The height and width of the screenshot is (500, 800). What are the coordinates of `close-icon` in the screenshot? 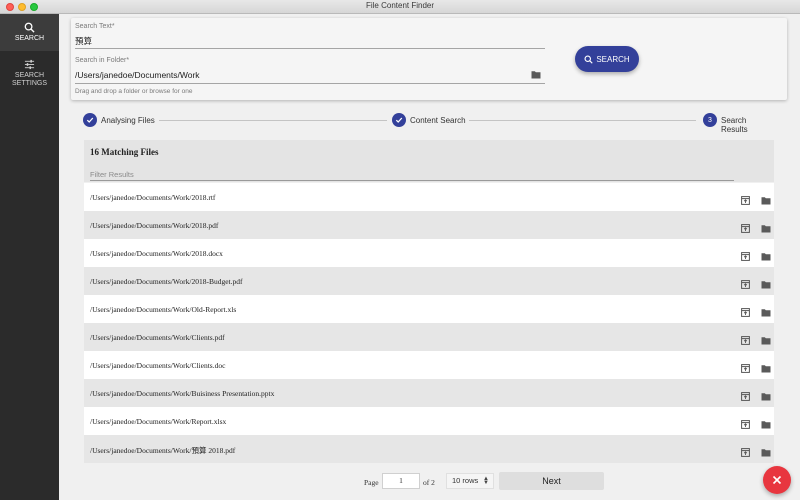 It's located at (777, 480).